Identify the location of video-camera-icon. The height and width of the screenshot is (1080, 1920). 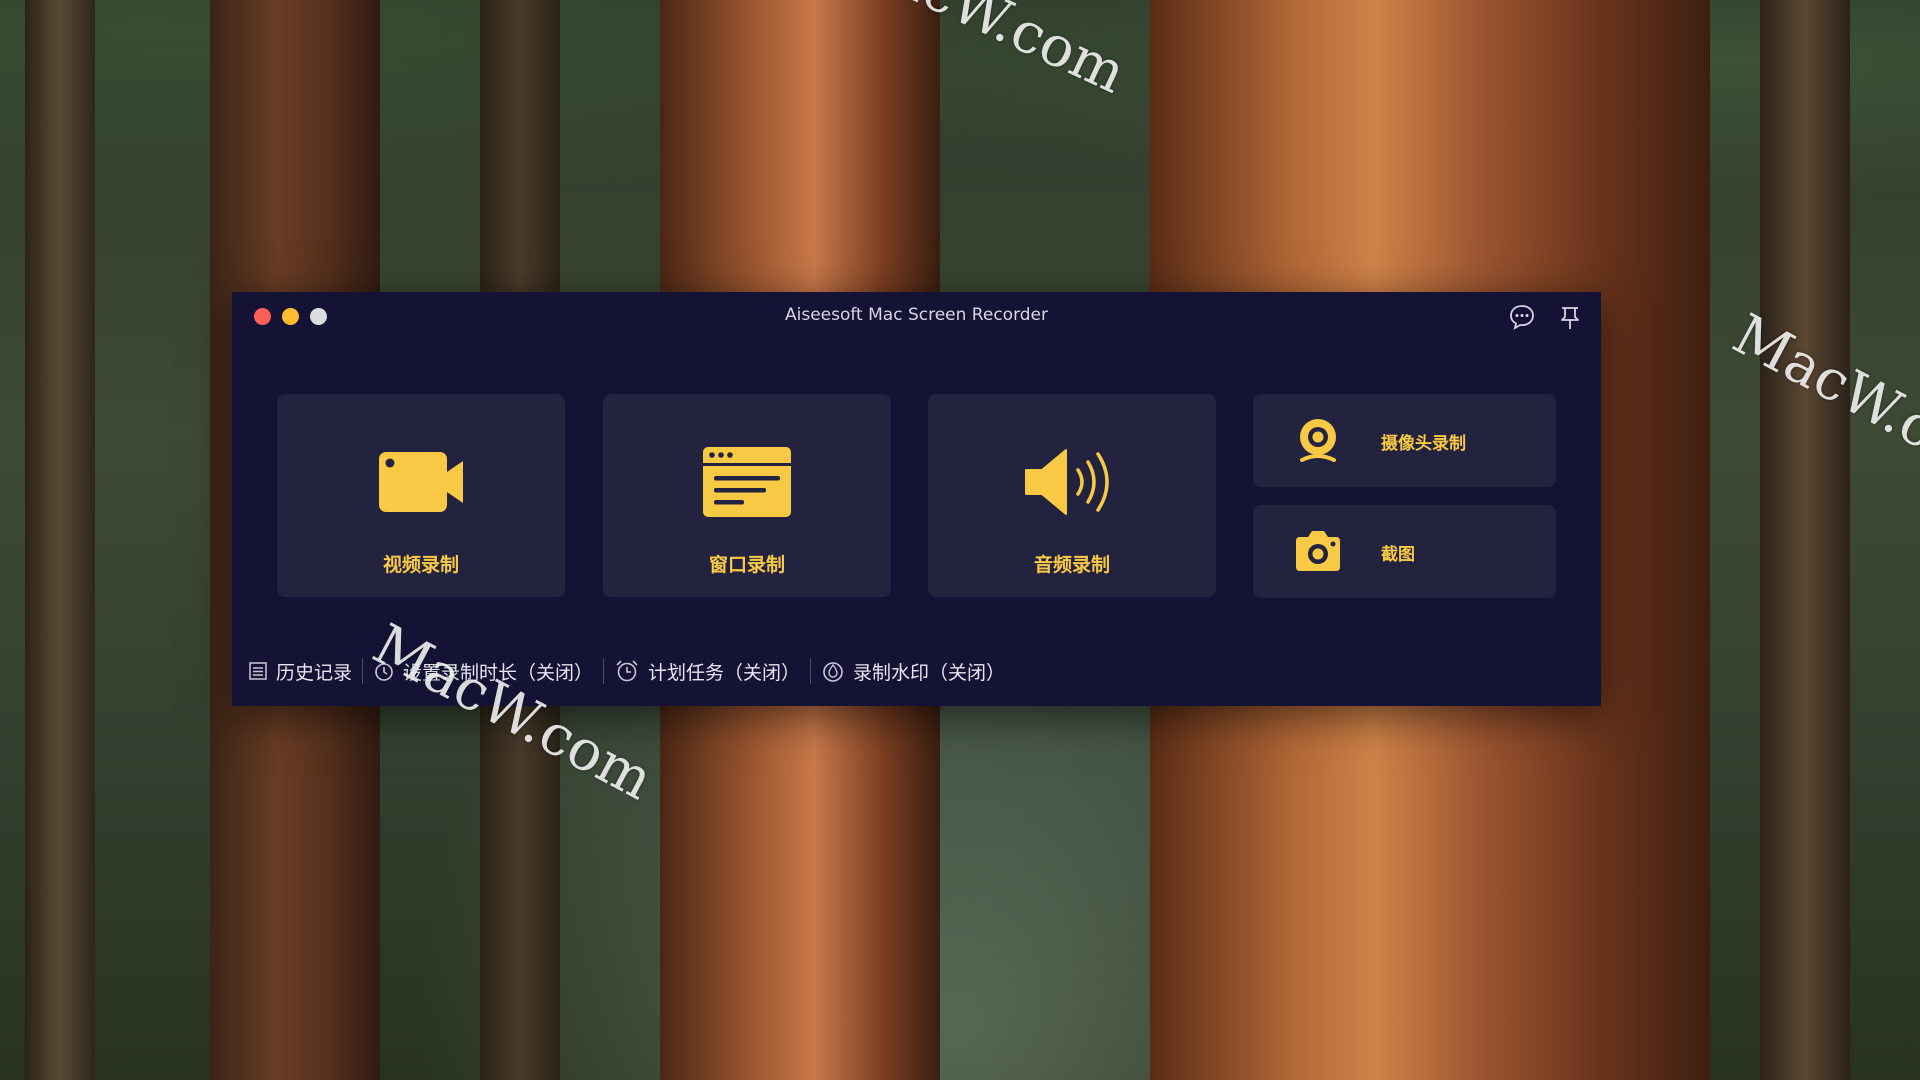
(421, 481).